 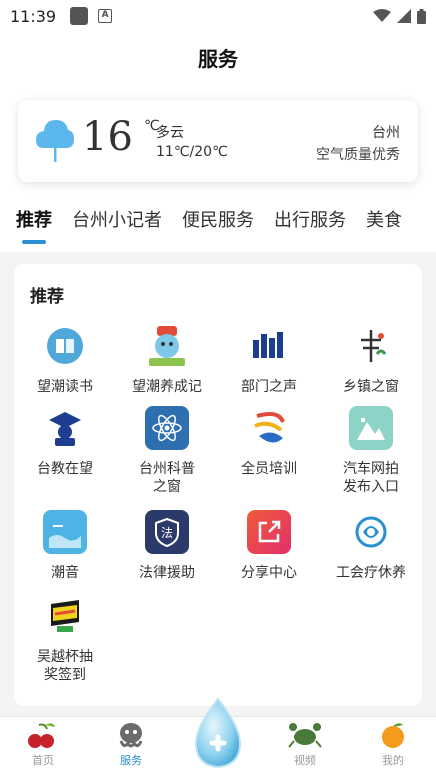 What do you see at coordinates (34, 242) in the screenshot?
I see `active-tab-indicator` at bounding box center [34, 242].